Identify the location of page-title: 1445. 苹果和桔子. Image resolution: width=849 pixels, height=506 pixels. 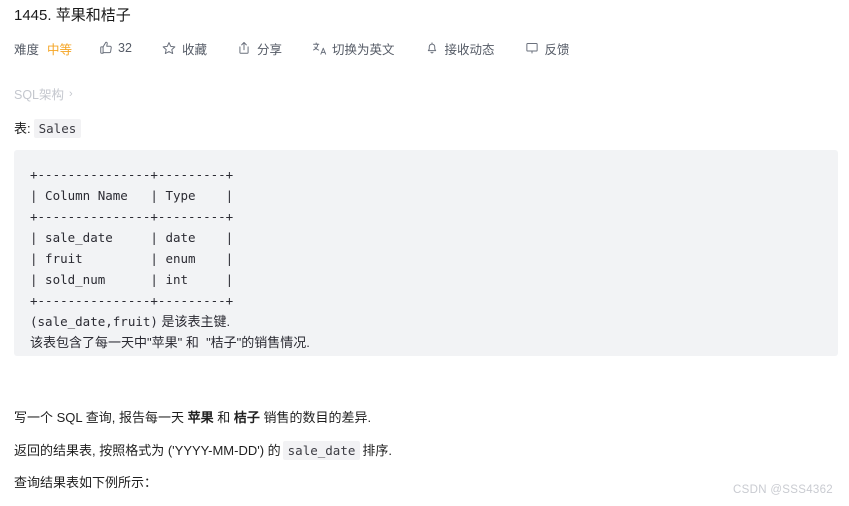
(72, 15).